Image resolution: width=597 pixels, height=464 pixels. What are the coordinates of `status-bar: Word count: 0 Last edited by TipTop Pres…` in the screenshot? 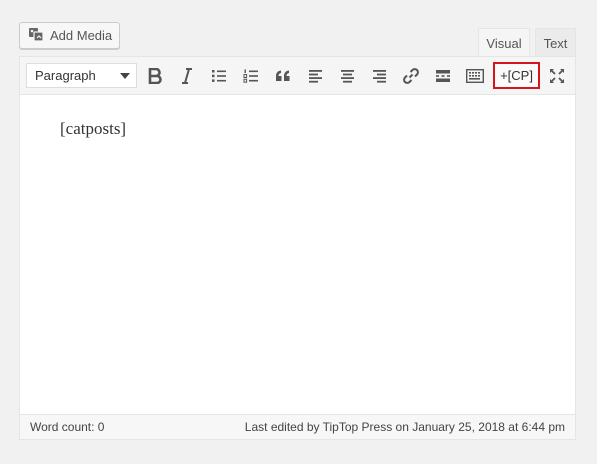 It's located at (297, 426).